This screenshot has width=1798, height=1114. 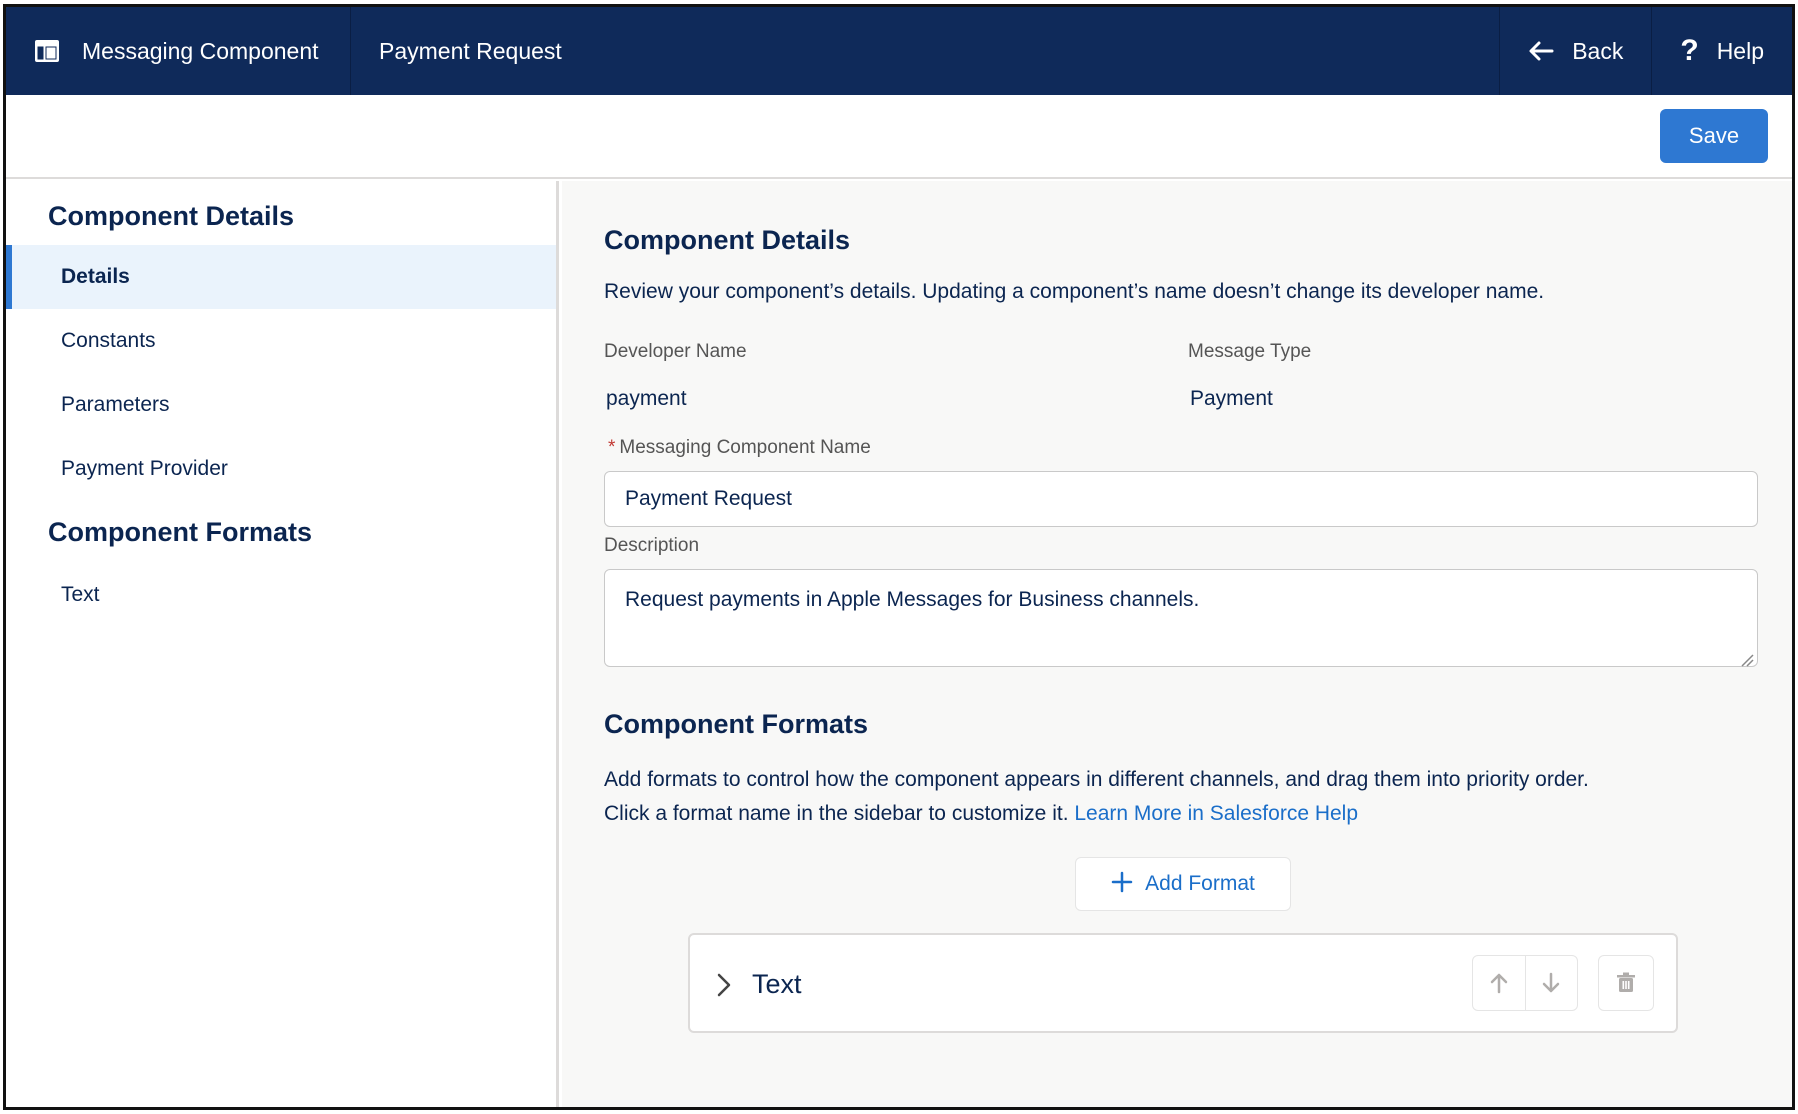 What do you see at coordinates (727, 240) in the screenshot?
I see `details-section-title: Component Details` at bounding box center [727, 240].